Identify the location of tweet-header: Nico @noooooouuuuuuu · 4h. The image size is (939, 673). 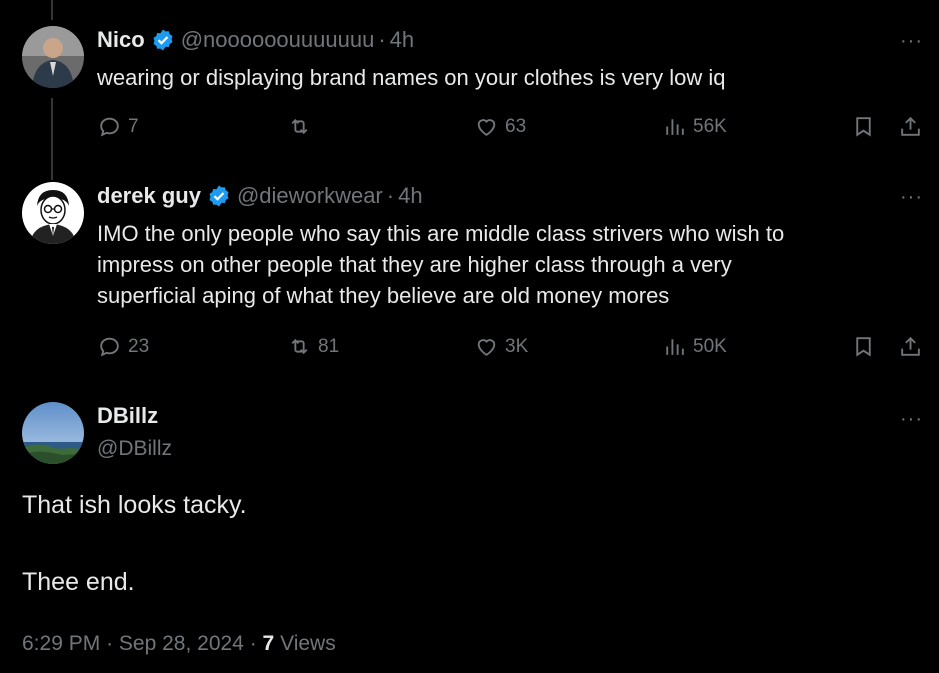
(255, 40).